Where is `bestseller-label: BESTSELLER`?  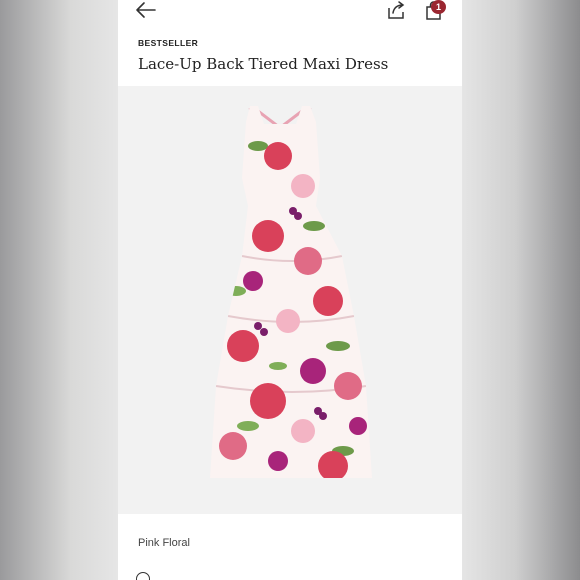 bestseller-label: BESTSELLER is located at coordinates (168, 43).